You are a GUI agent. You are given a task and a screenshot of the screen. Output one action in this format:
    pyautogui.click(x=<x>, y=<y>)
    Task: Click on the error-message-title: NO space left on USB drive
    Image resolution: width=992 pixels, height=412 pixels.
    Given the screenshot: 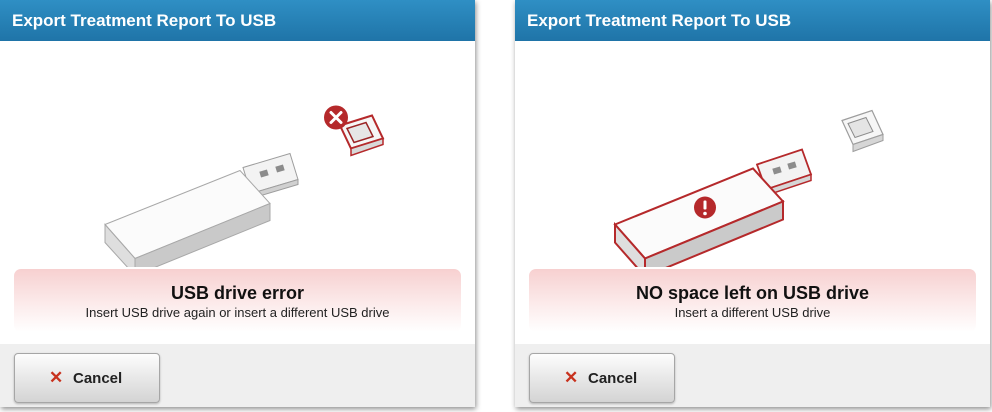 What is the action you would take?
    pyautogui.click(x=752, y=293)
    